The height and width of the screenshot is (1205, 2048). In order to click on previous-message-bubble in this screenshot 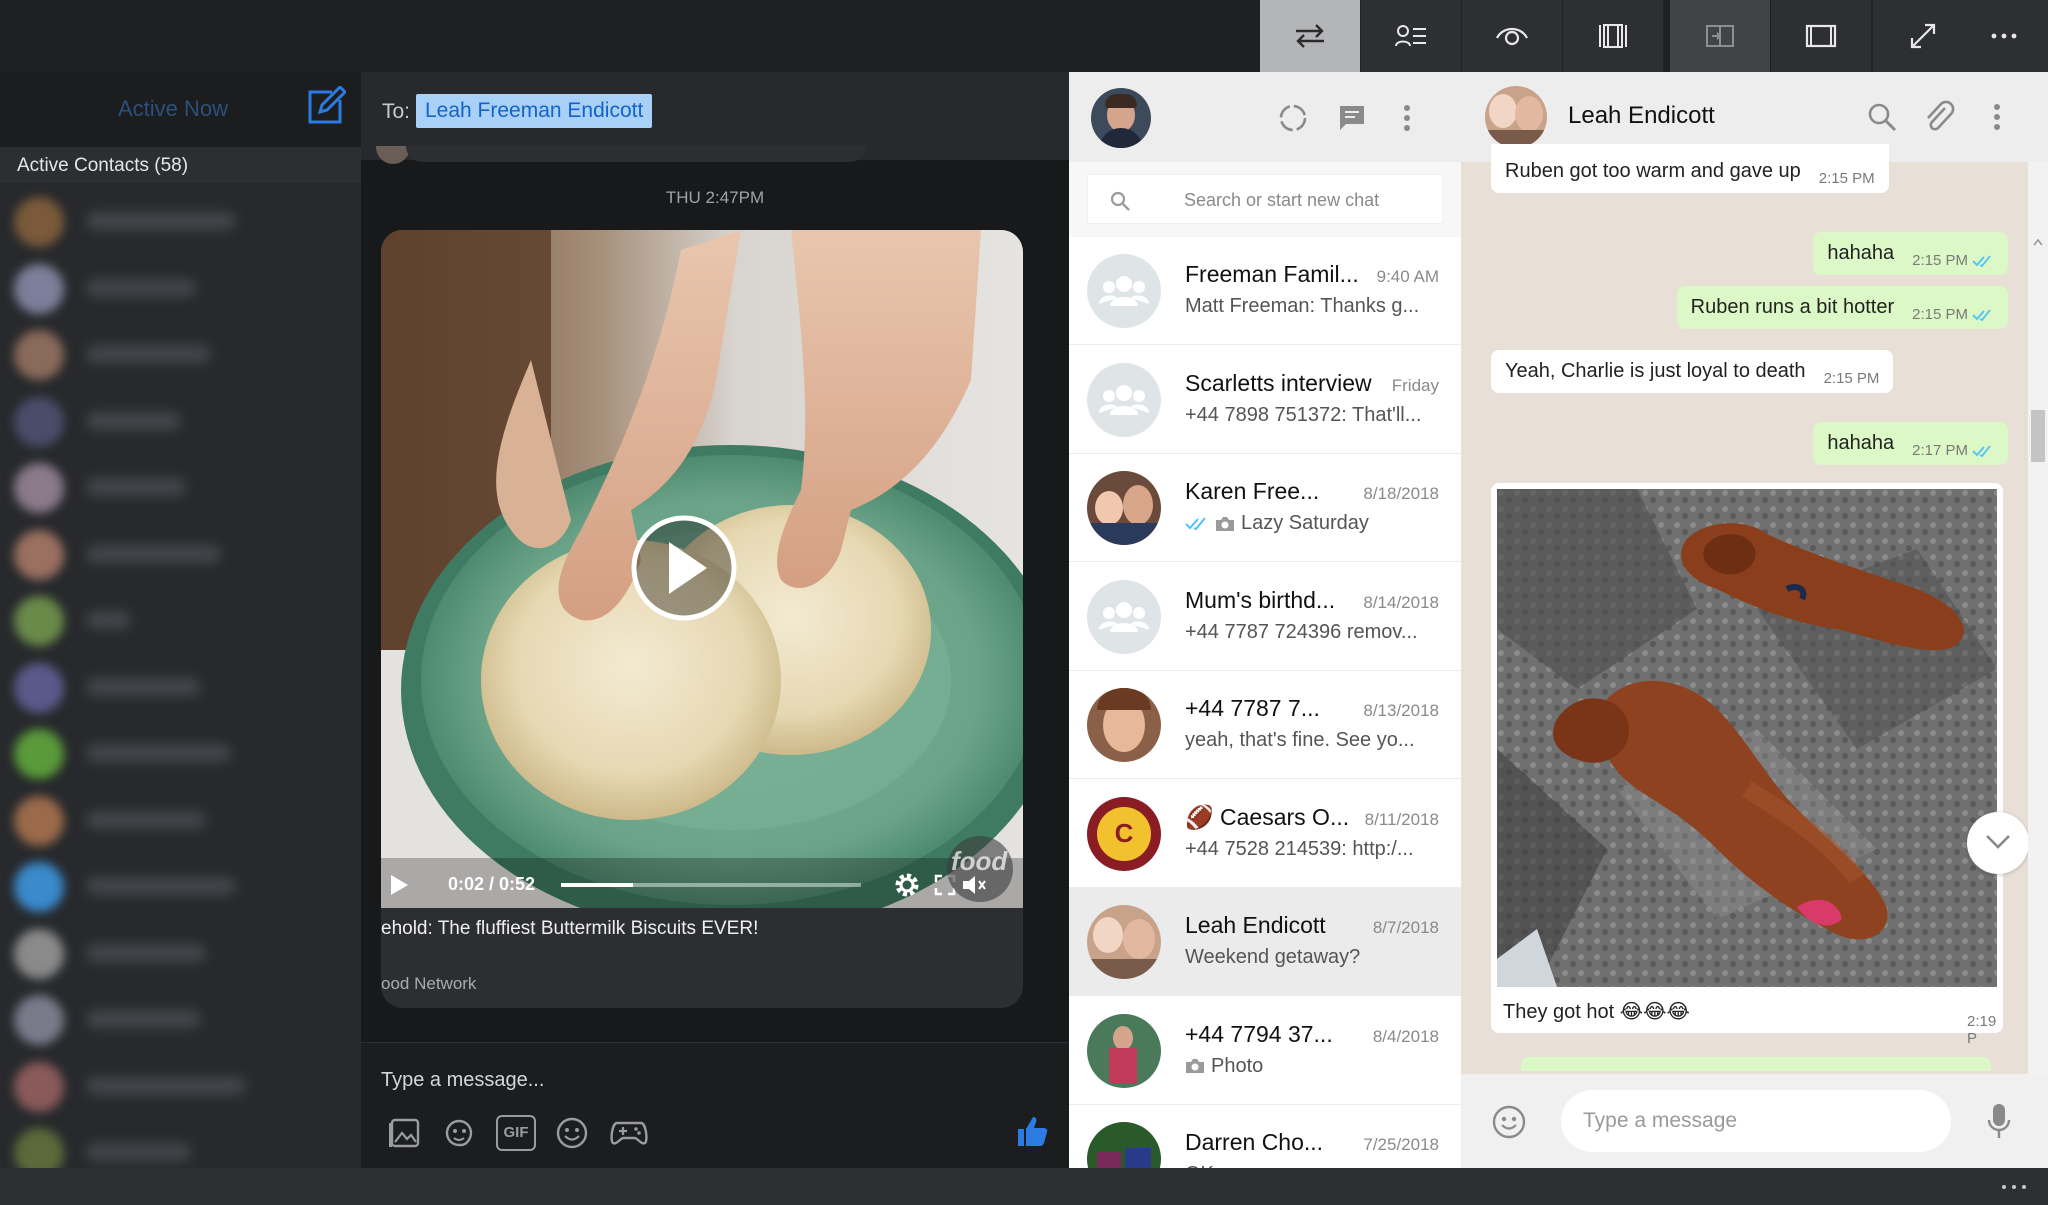, I will do `click(636, 154)`.